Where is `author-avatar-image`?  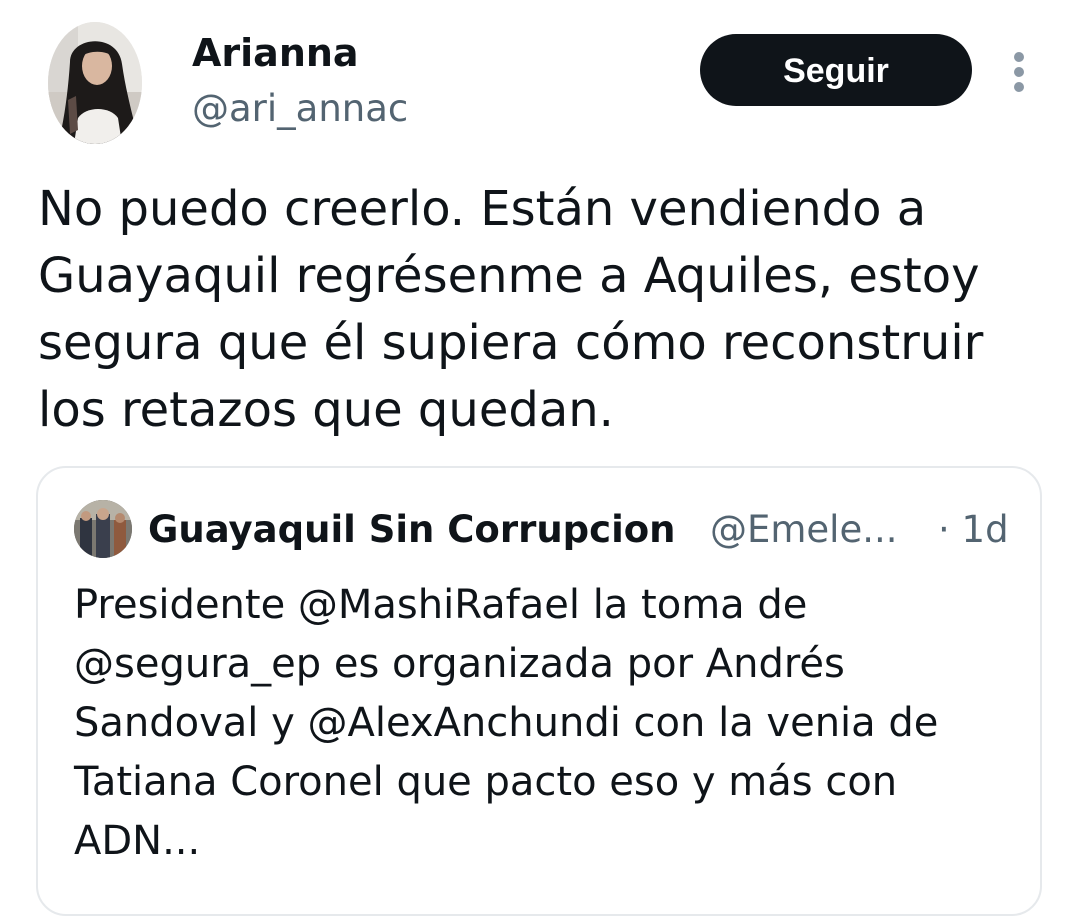
author-avatar-image is located at coordinates (95, 83).